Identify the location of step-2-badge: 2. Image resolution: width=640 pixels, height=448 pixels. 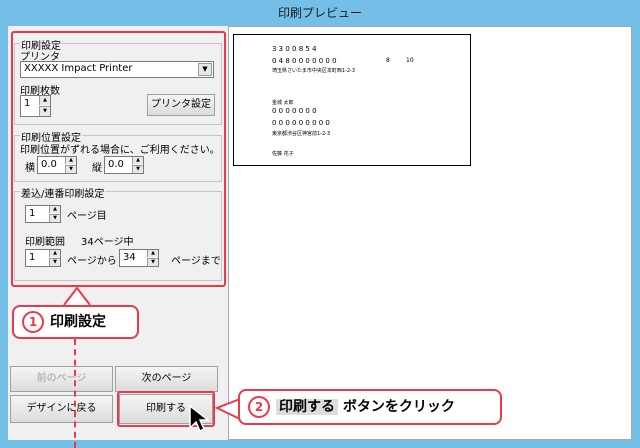
(259, 407).